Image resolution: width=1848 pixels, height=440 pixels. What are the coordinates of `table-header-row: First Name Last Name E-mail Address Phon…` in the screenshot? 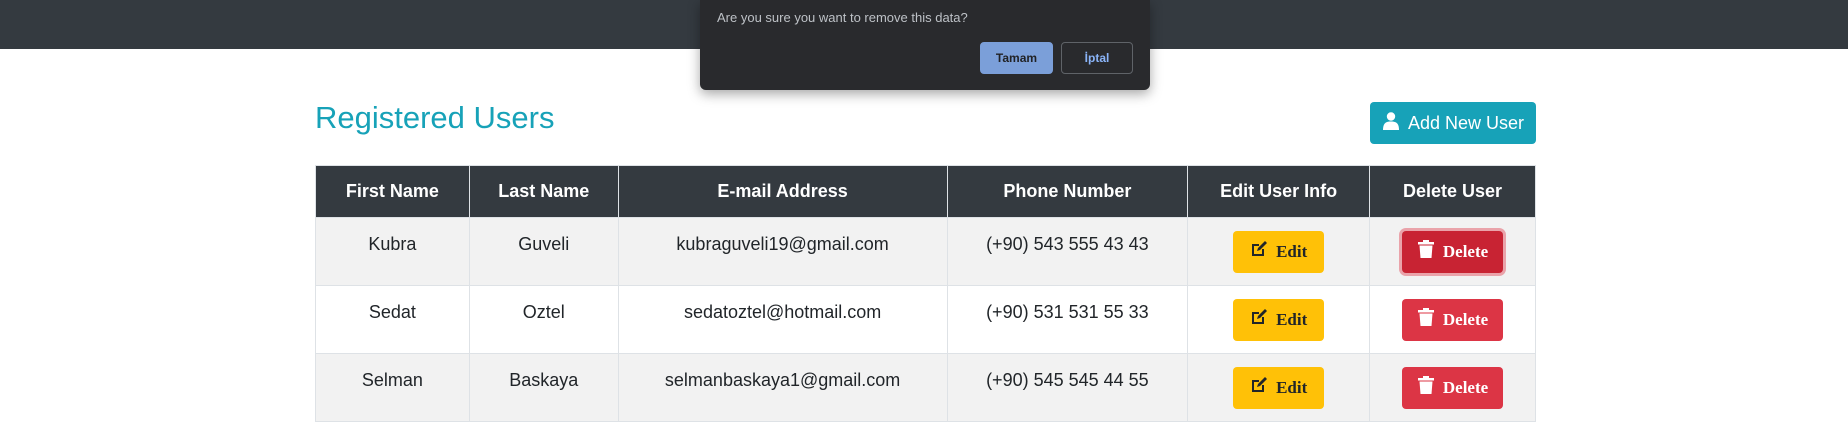 It's located at (925, 191).